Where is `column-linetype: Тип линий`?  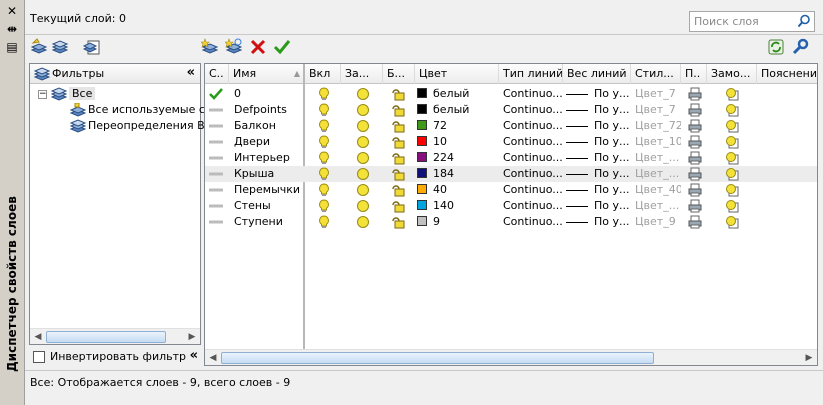 column-linetype: Тип линий is located at coordinates (531, 74).